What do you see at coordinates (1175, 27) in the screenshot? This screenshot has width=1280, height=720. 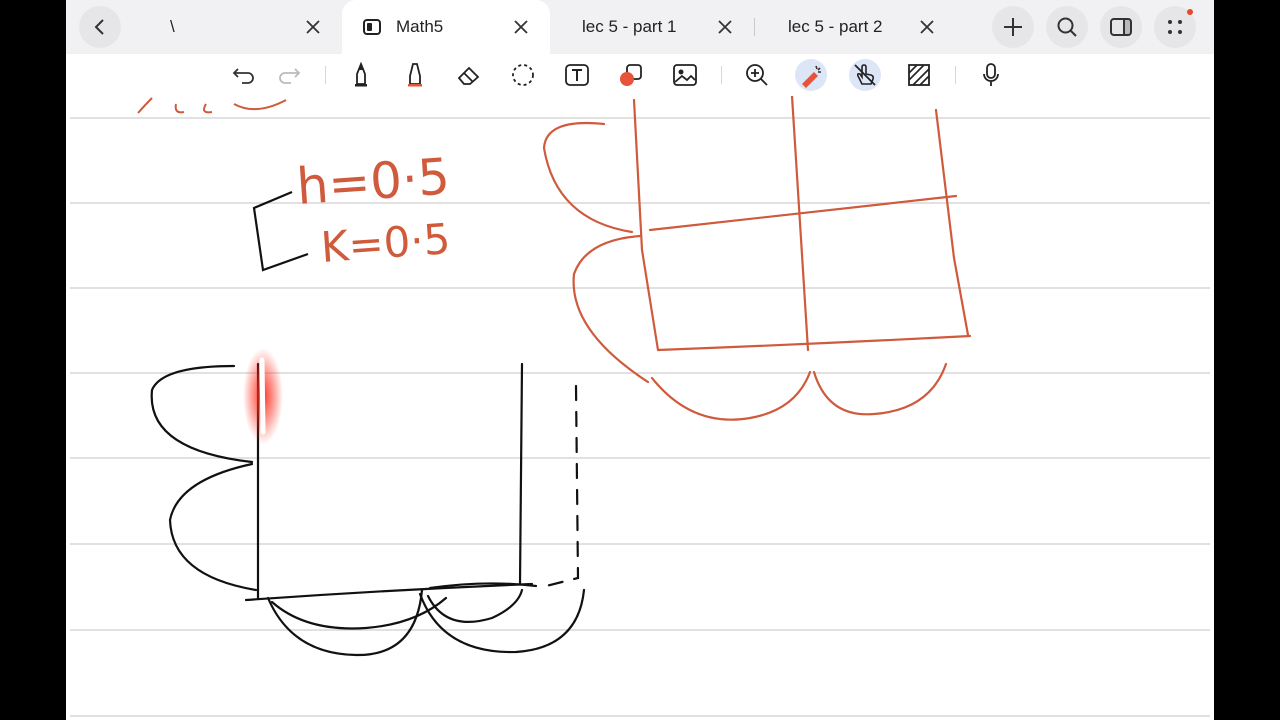 I see `more-icon` at bounding box center [1175, 27].